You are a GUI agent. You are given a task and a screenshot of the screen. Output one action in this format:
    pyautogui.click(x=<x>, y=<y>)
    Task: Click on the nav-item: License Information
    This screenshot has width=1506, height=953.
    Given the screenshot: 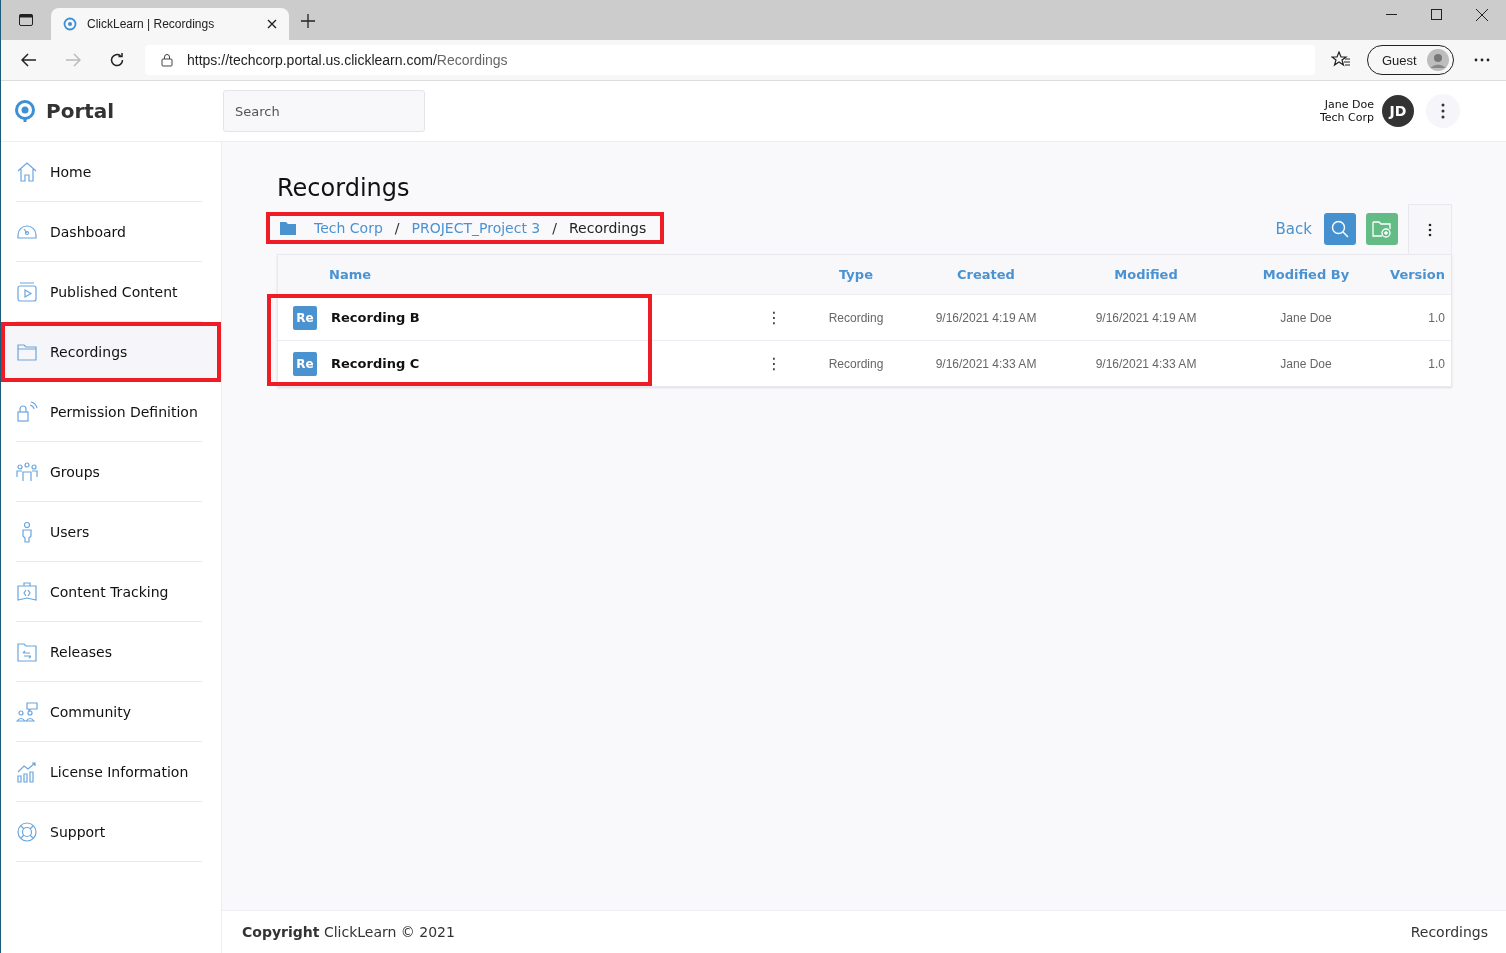 What is the action you would take?
    pyautogui.click(x=109, y=772)
    